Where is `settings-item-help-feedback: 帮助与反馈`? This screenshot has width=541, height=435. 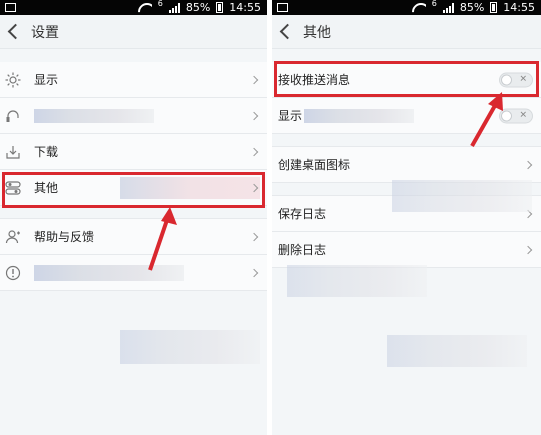
settings-item-help-feedback: 帮助与反馈 is located at coordinates (133, 237).